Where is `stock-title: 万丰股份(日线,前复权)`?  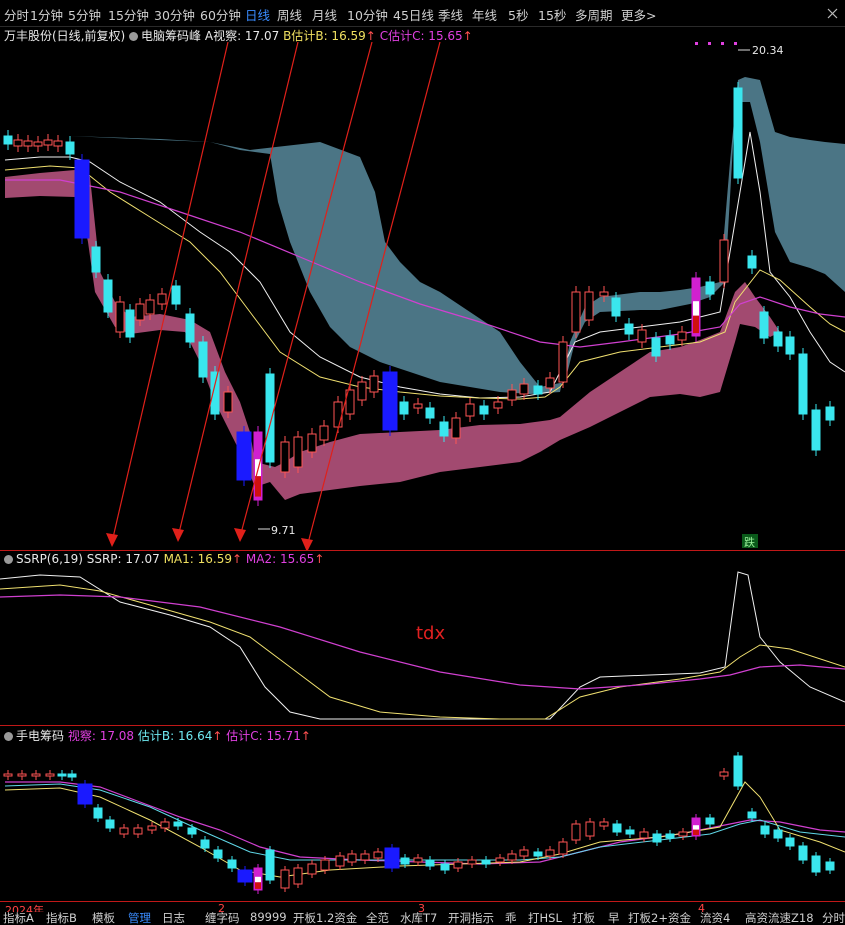 stock-title: 万丰股份(日线,前复权) is located at coordinates (64, 36).